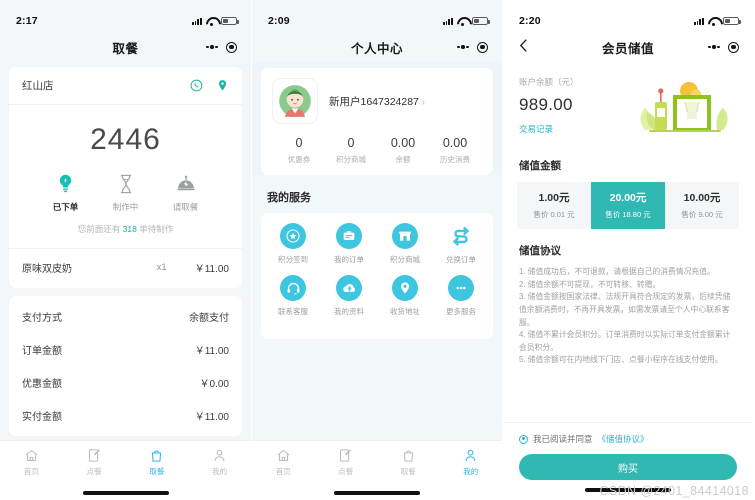 The image size is (755, 500). Describe the element at coordinates (299, 159) in the screenshot. I see `stat-label: 优惠券` at that location.